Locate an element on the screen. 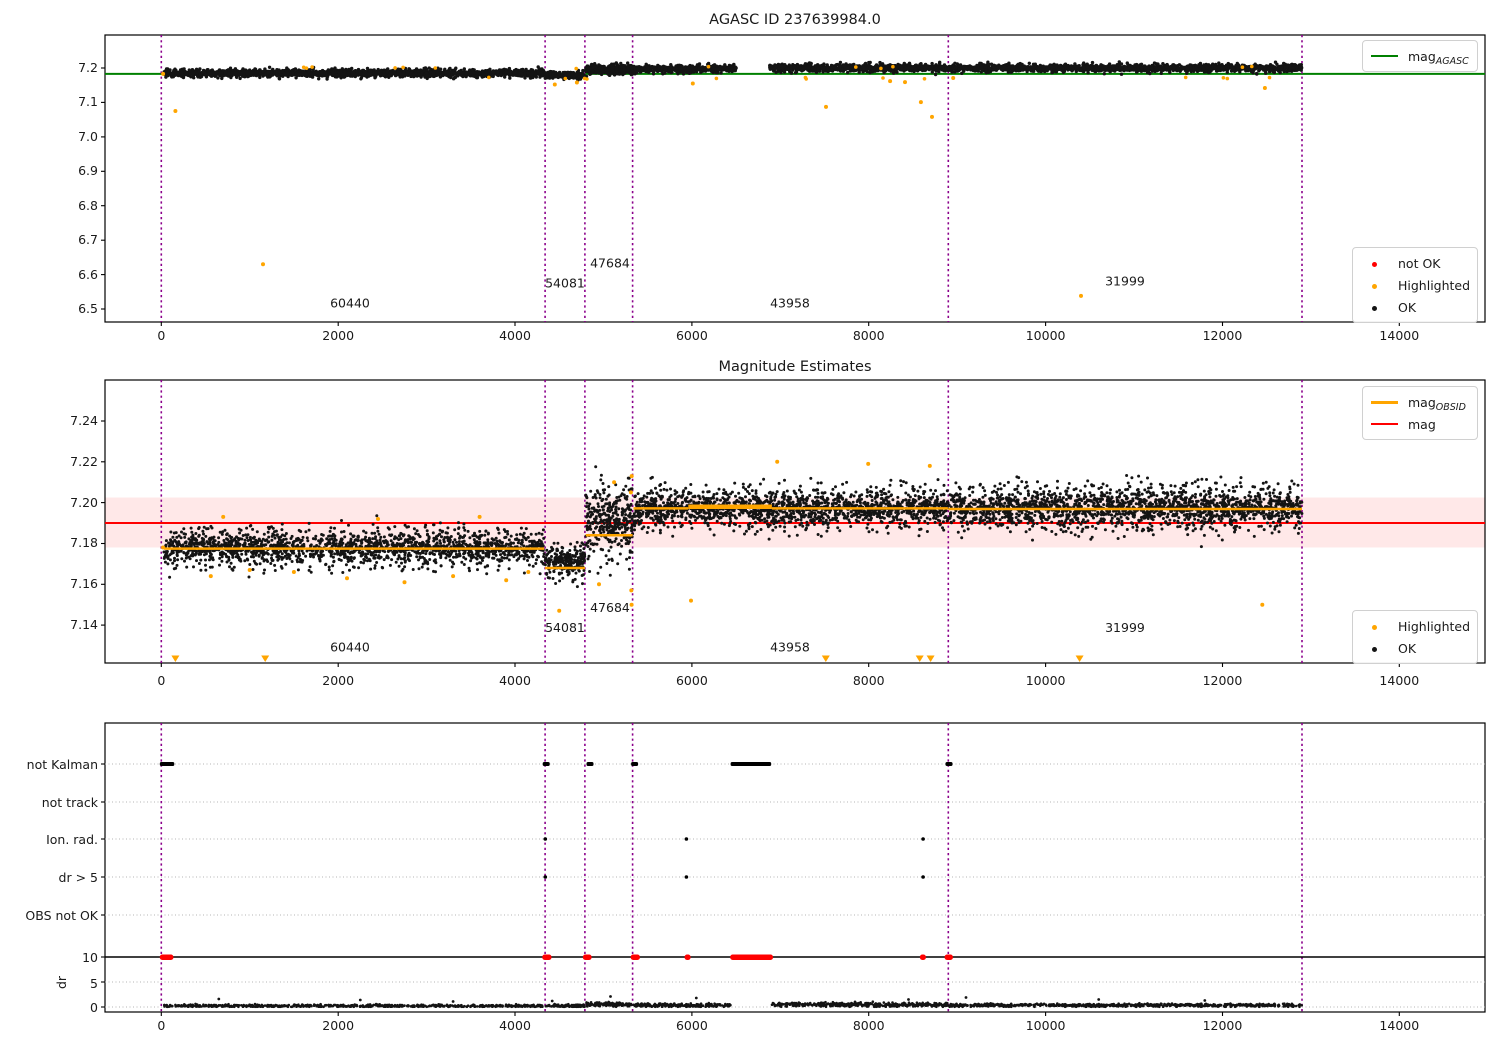  row-label-not-kalman: not Kalman is located at coordinates (62, 764).